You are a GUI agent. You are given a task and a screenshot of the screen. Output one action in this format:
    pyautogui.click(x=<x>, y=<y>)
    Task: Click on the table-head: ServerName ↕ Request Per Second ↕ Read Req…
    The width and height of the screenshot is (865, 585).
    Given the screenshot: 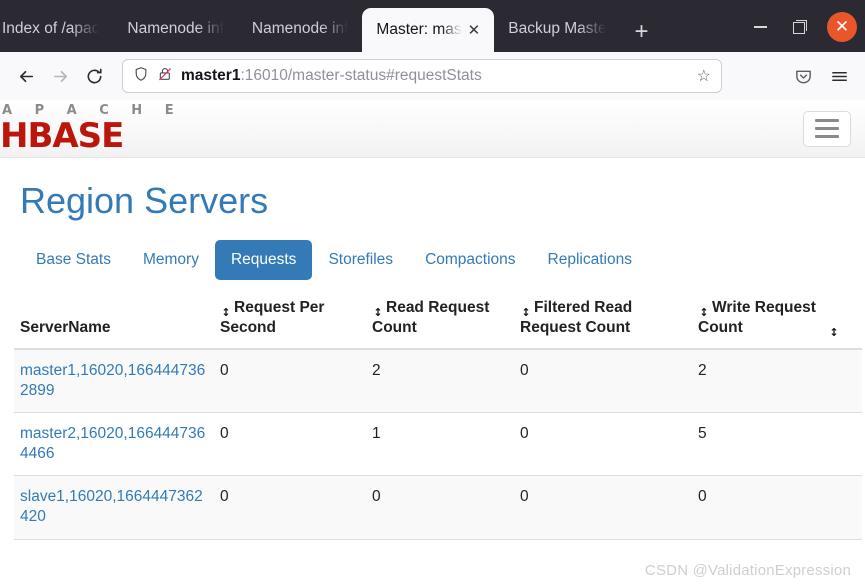 What is the action you would take?
    pyautogui.click(x=438, y=321)
    